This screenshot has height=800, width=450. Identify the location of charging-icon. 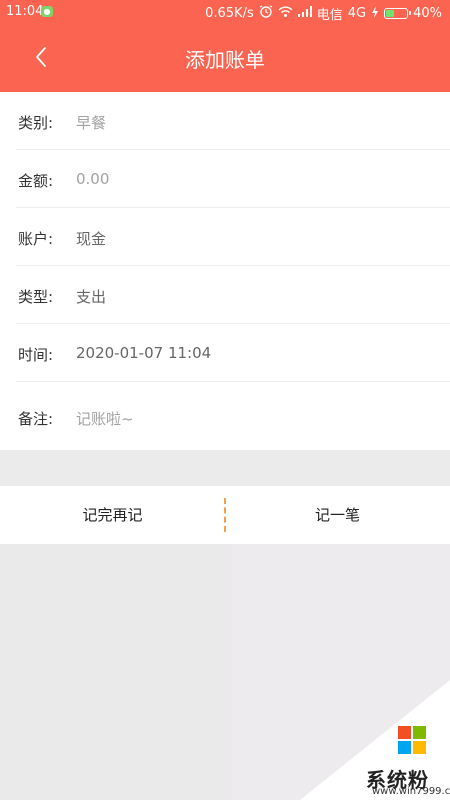
(375, 13).